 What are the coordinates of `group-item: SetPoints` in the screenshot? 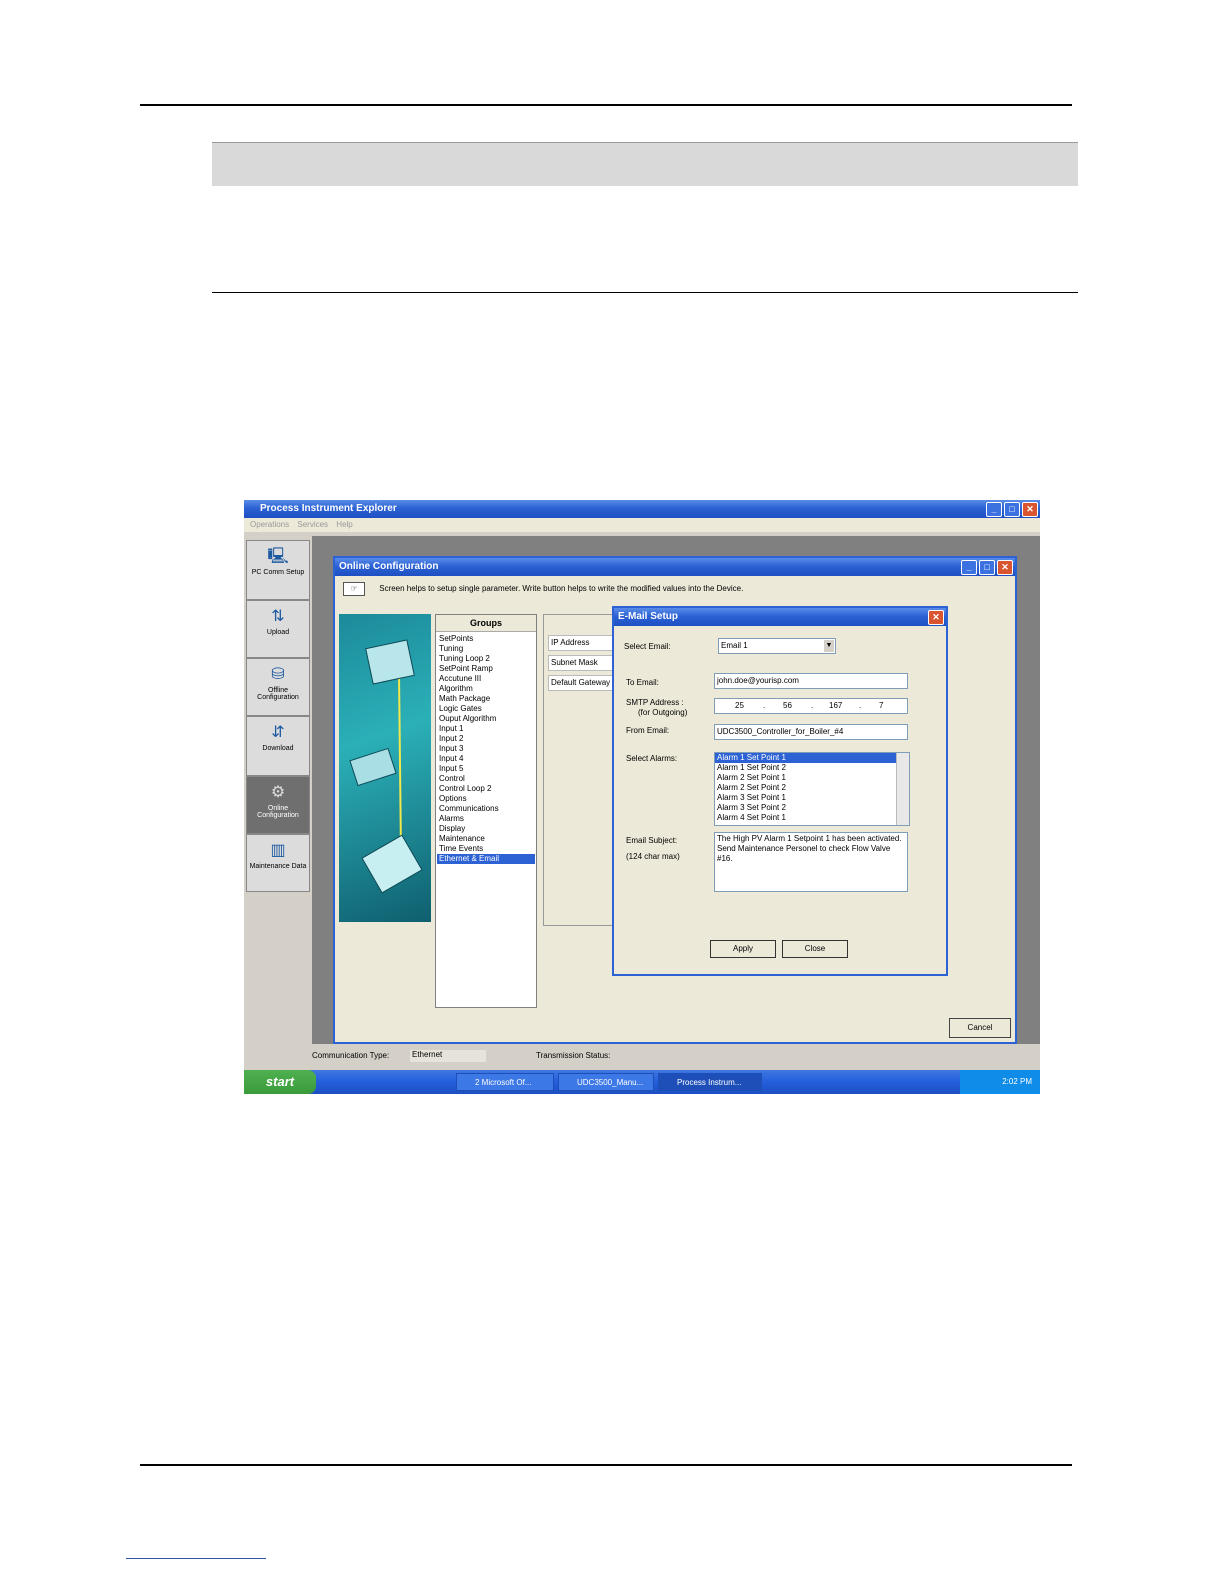 It's located at (486, 639).